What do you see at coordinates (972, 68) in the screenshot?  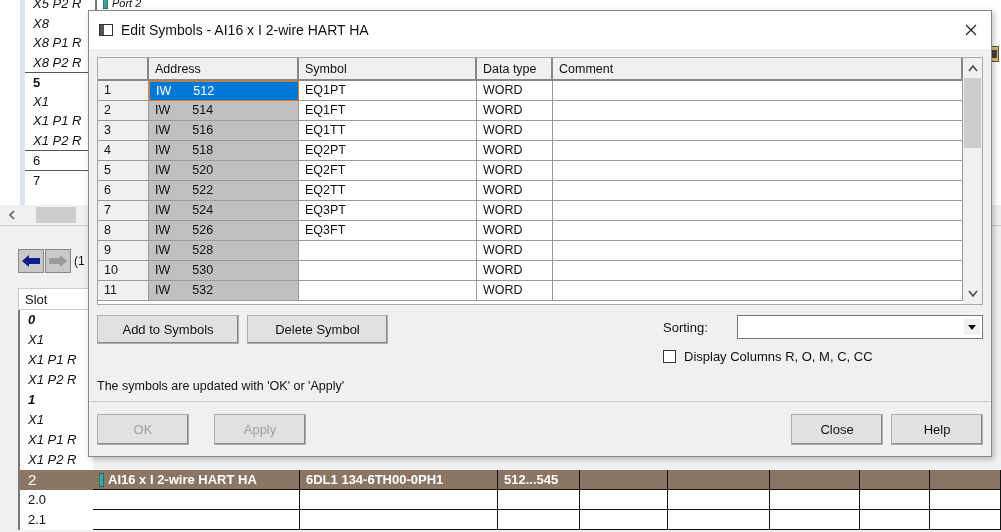 I see `scroll-up-icon` at bounding box center [972, 68].